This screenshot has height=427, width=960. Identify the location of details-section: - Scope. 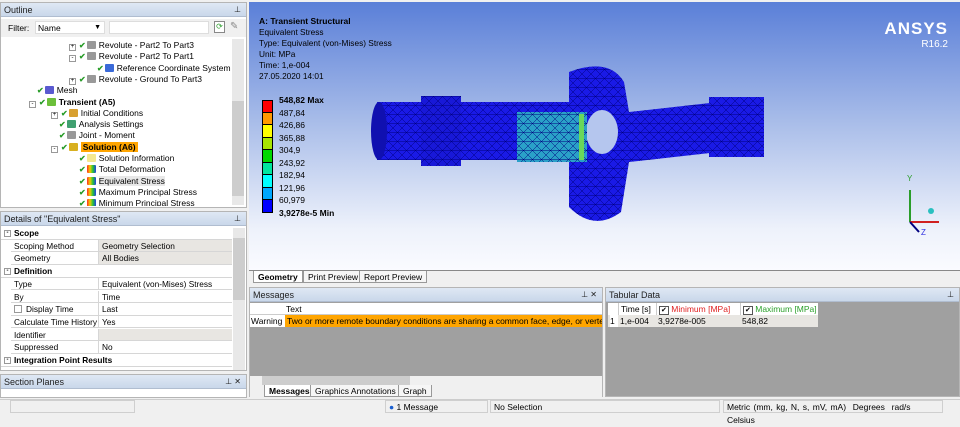
(116, 233).